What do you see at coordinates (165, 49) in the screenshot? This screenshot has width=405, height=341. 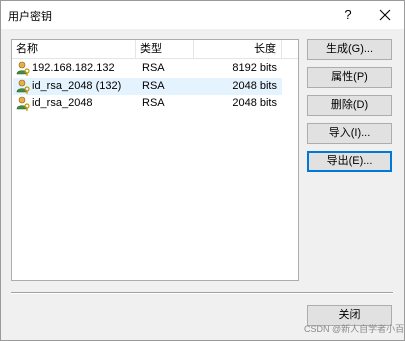 I see `column-header-type: 类型` at bounding box center [165, 49].